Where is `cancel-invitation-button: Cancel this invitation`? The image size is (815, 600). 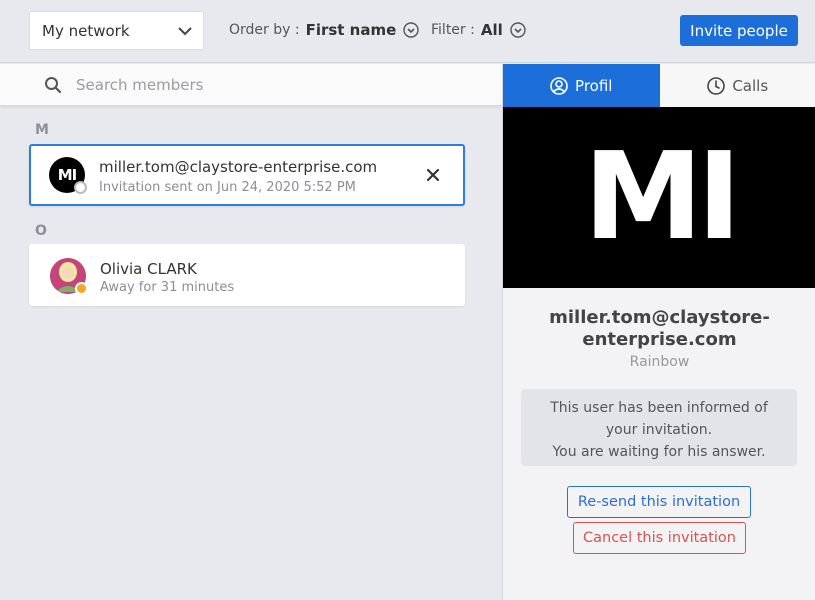
cancel-invitation-button: Cancel this invitation is located at coordinates (659, 538).